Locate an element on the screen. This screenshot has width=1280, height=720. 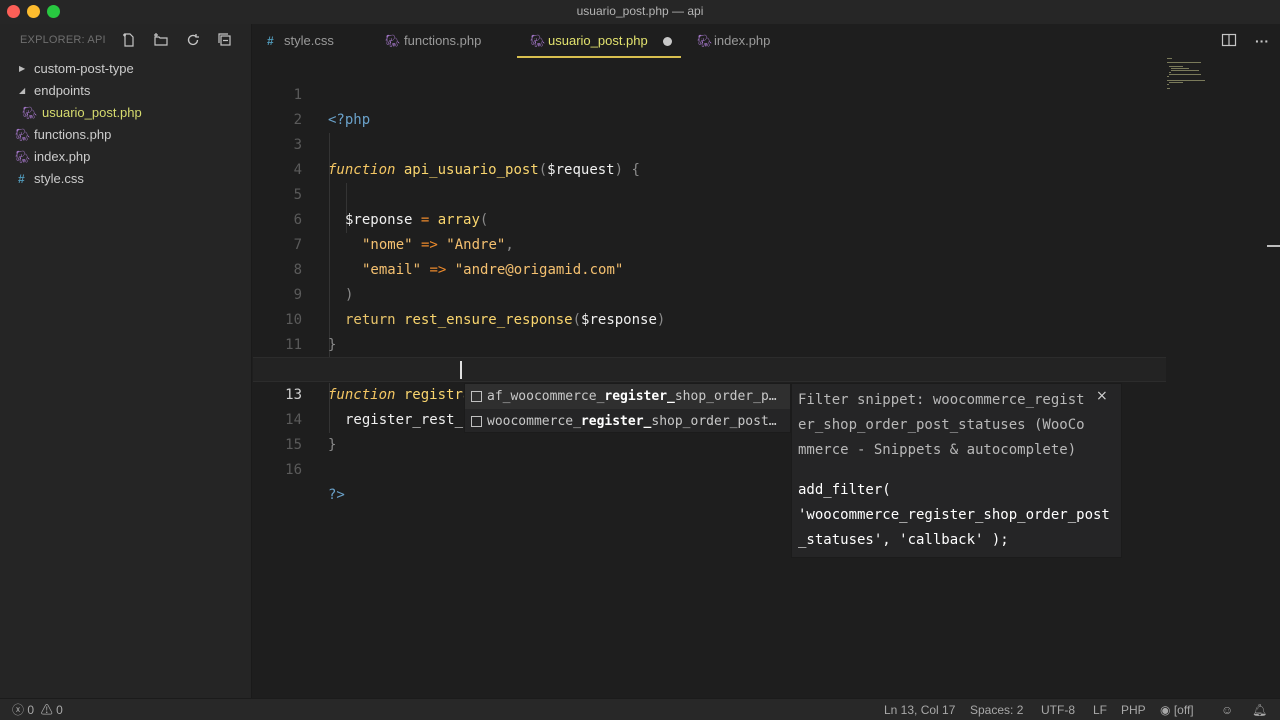
problems-indicator: ⓧ 0 ⚠ 0 is located at coordinates (37, 709).